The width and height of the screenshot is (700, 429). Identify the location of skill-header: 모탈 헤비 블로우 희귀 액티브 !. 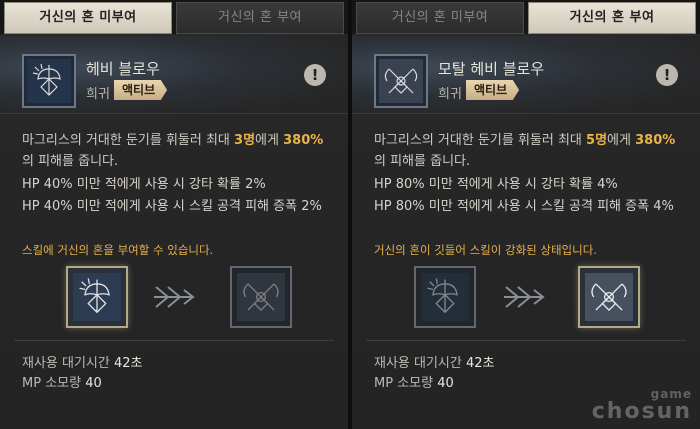
(526, 75).